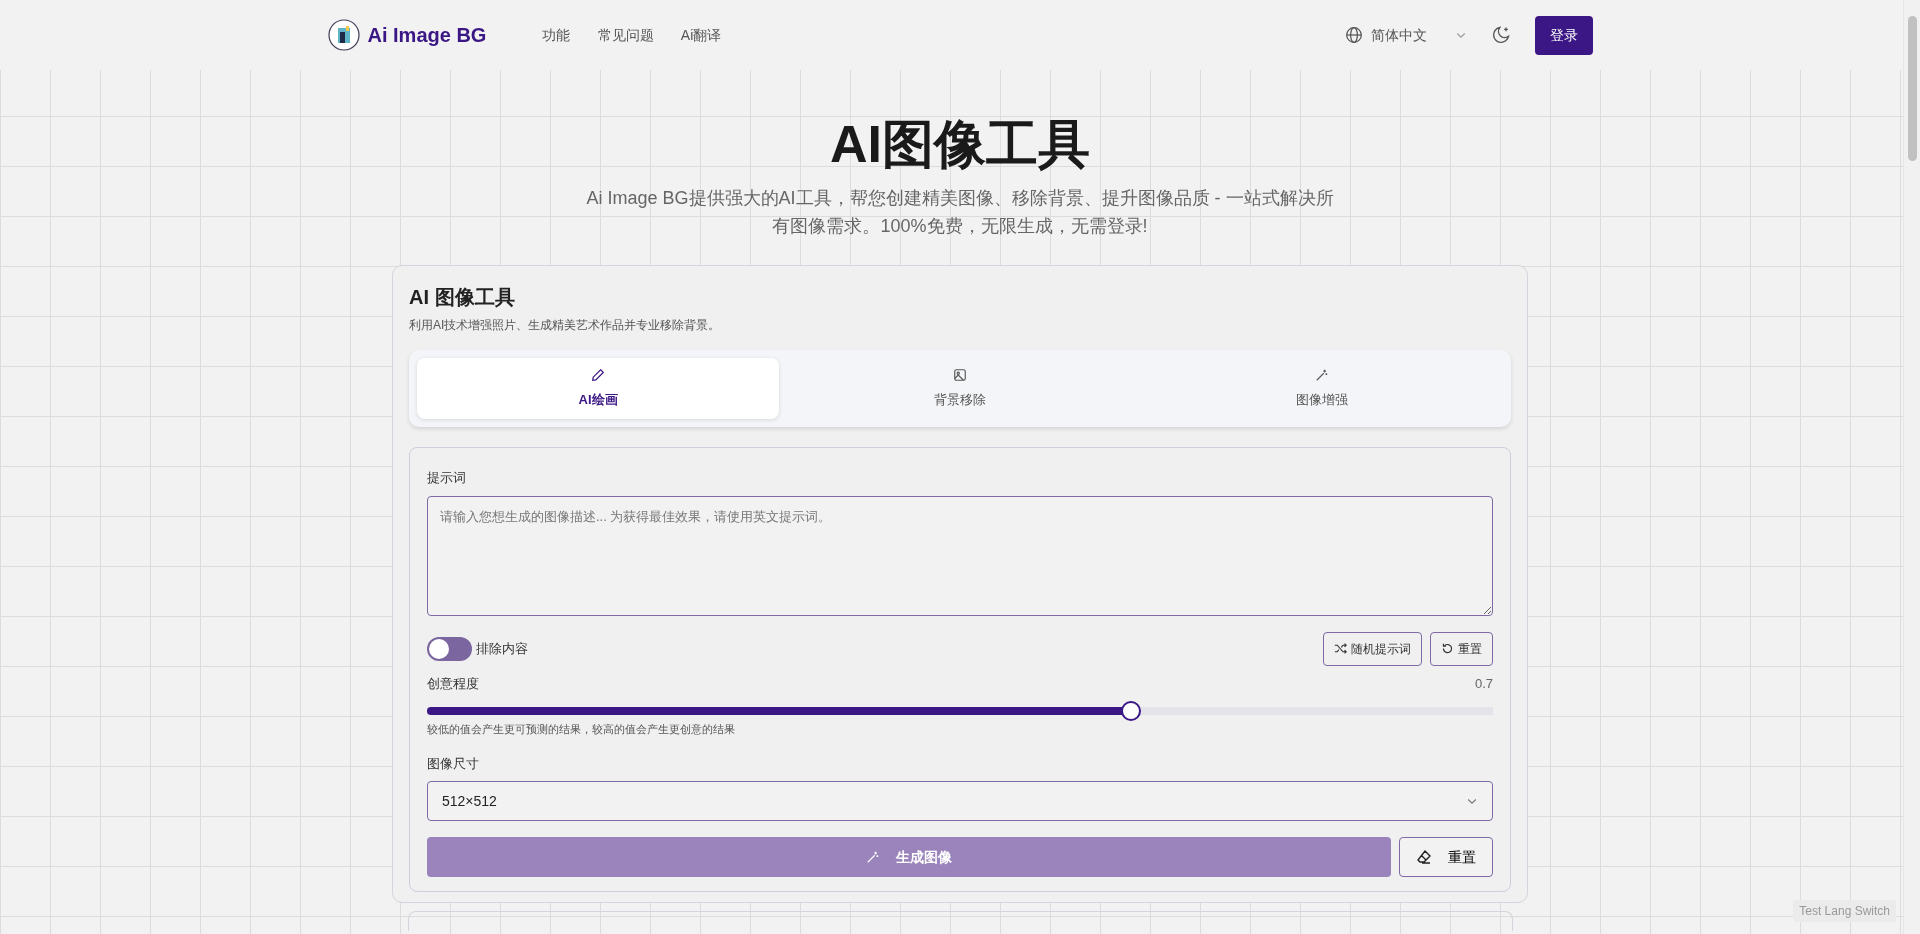  I want to click on language-selector: 简体中文, so click(1399, 35).